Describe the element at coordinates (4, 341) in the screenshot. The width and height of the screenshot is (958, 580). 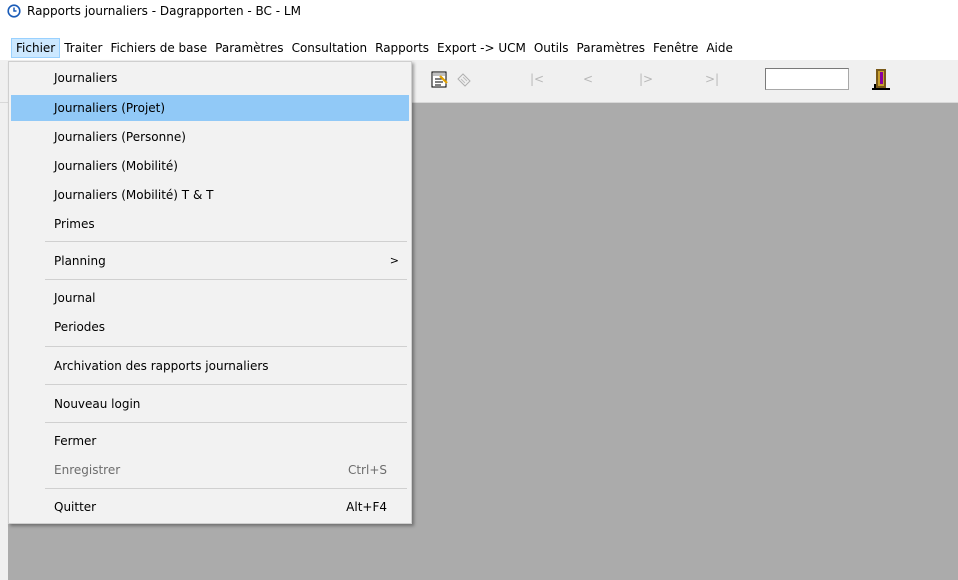
I see `window-frame-edge` at that location.